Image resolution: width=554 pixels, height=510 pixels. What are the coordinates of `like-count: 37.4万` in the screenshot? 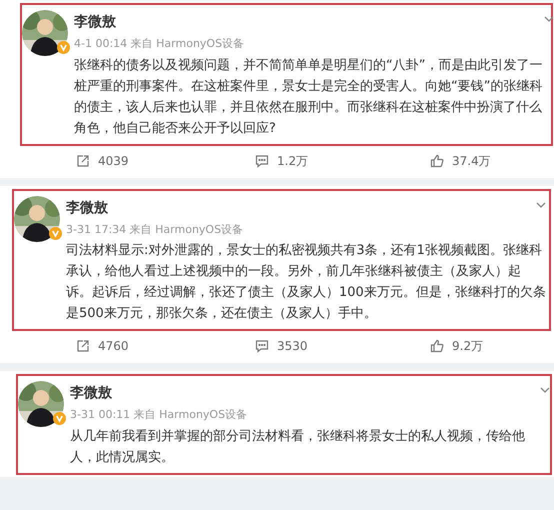 It's located at (471, 161).